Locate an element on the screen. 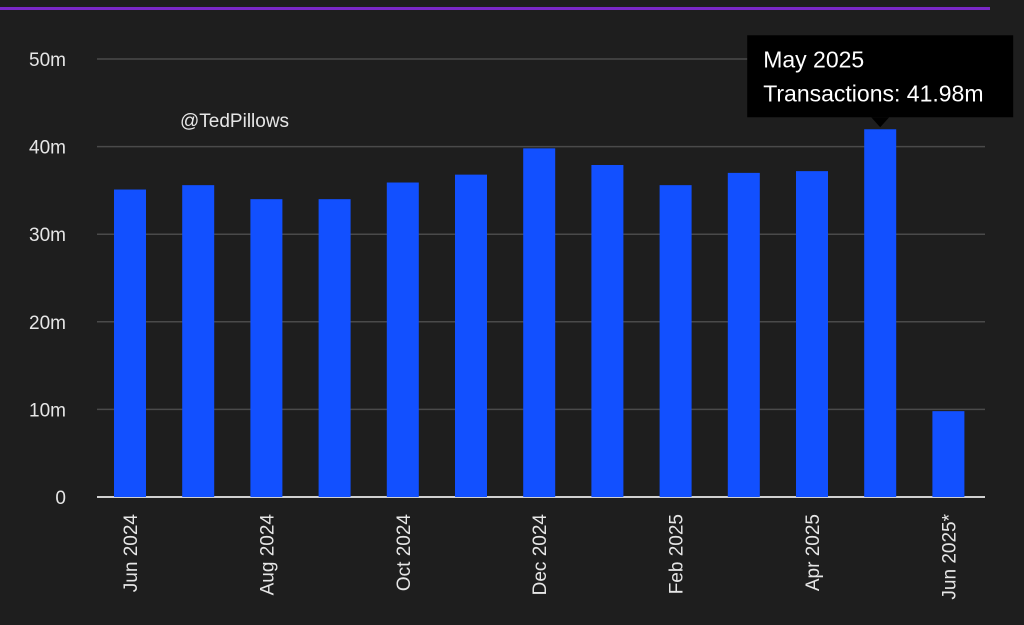 The width and height of the screenshot is (1024, 625). tooltip-pointer is located at coordinates (880, 122).